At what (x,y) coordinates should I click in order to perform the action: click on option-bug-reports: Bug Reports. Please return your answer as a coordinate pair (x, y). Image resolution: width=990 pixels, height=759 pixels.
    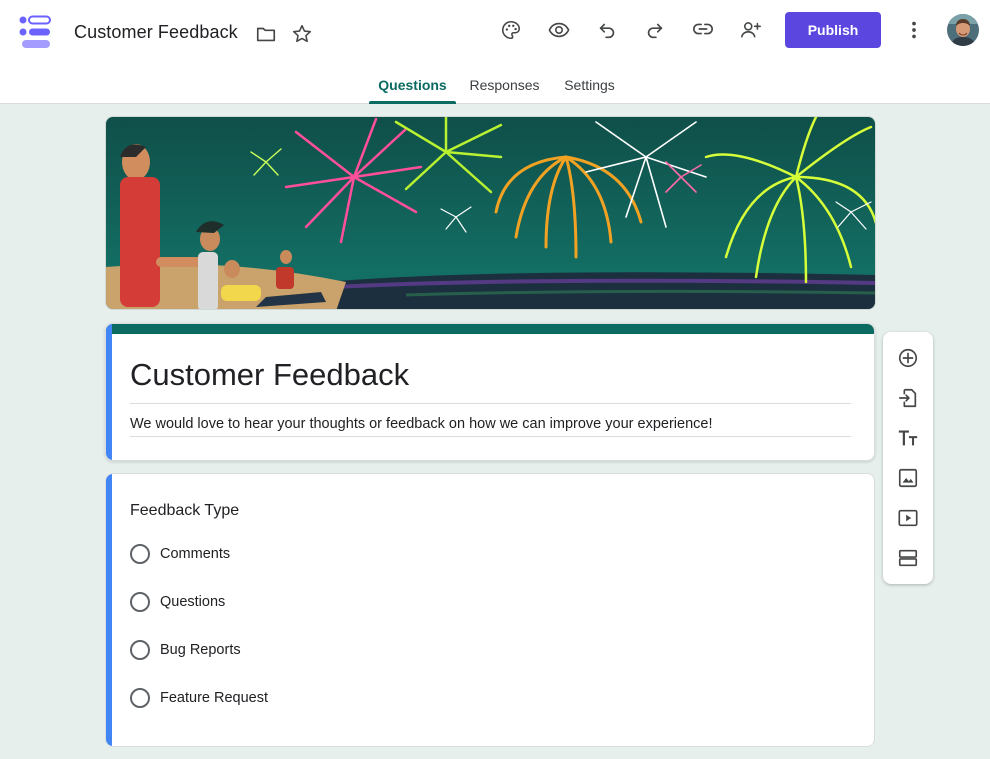
    Looking at the image, I should click on (185, 650).